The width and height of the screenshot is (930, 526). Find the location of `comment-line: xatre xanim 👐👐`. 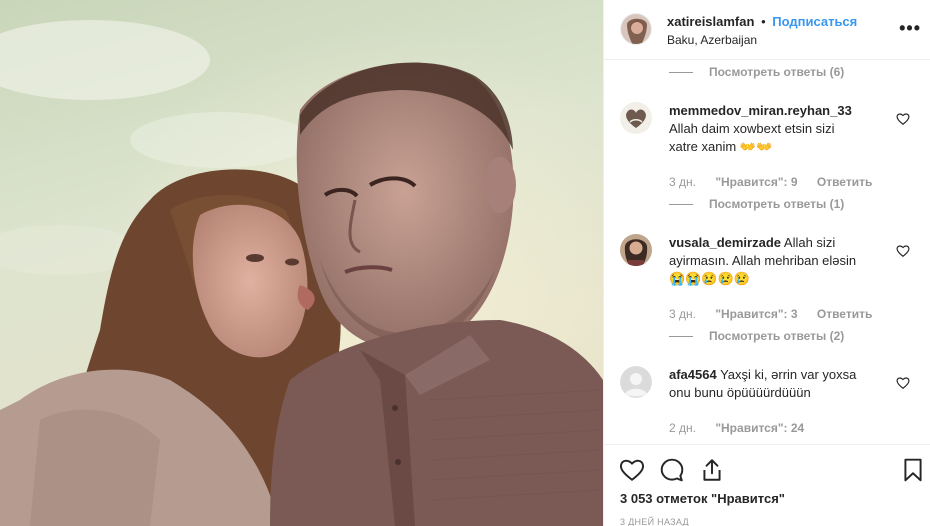

comment-line: xatre xanim 👐👐 is located at coordinates (721, 146).